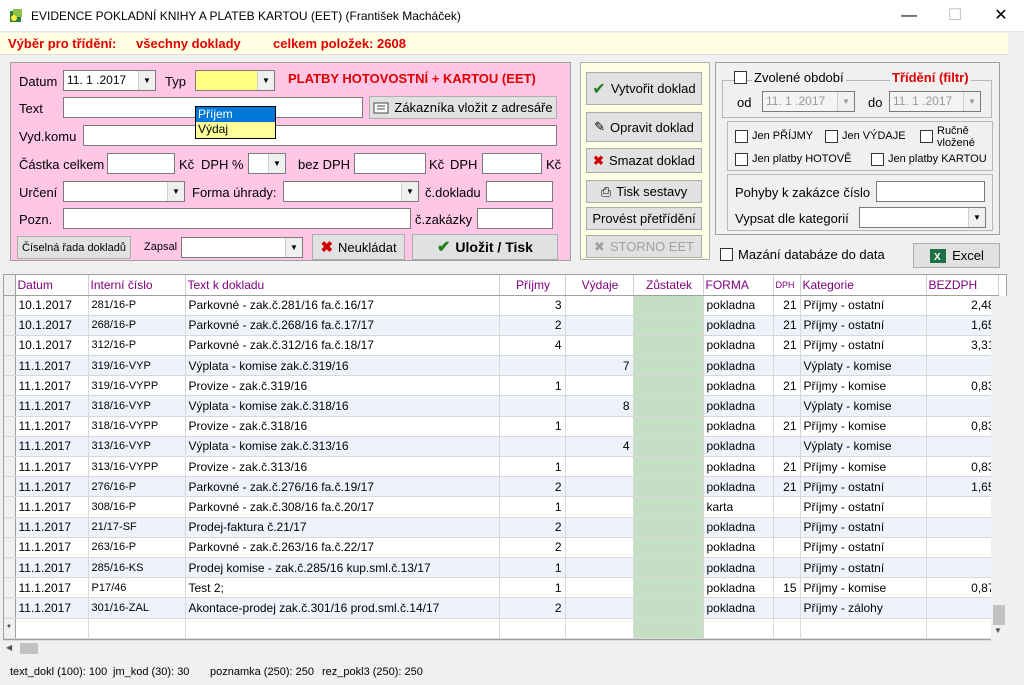 The image size is (1024, 685). What do you see at coordinates (922, 217) in the screenshot?
I see `kategorie-select: ▼` at bounding box center [922, 217].